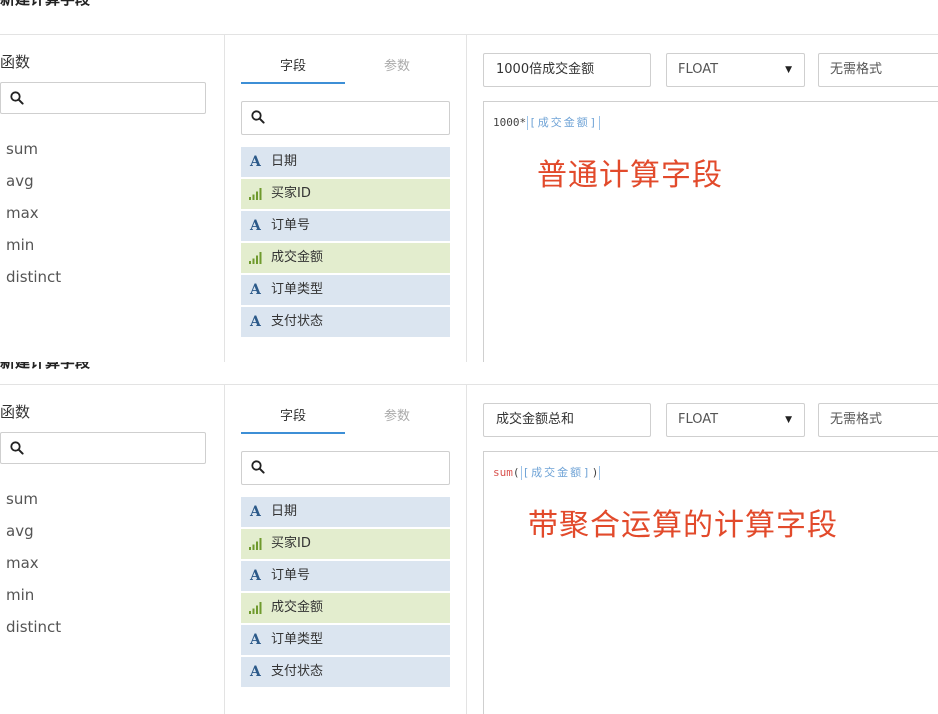 This screenshot has width=938, height=714. I want to click on formula-text: sum([成交金额]), so click(547, 472).